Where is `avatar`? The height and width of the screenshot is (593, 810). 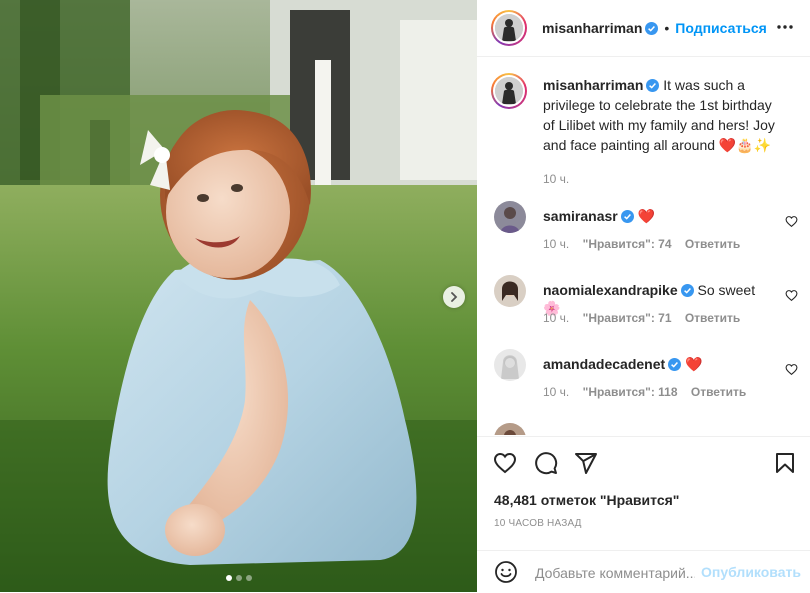
avatar is located at coordinates (509, 28).